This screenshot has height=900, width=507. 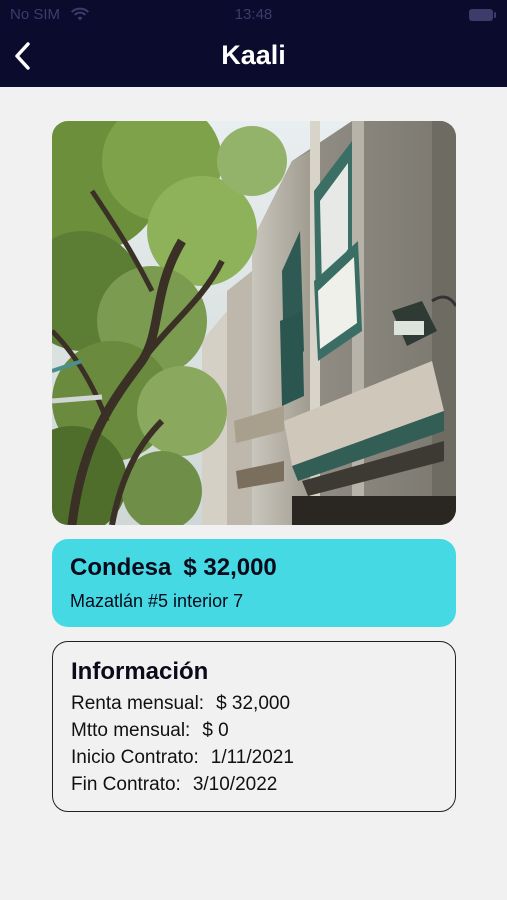 What do you see at coordinates (138, 703) in the screenshot?
I see `info-label: Renta mensual:` at bounding box center [138, 703].